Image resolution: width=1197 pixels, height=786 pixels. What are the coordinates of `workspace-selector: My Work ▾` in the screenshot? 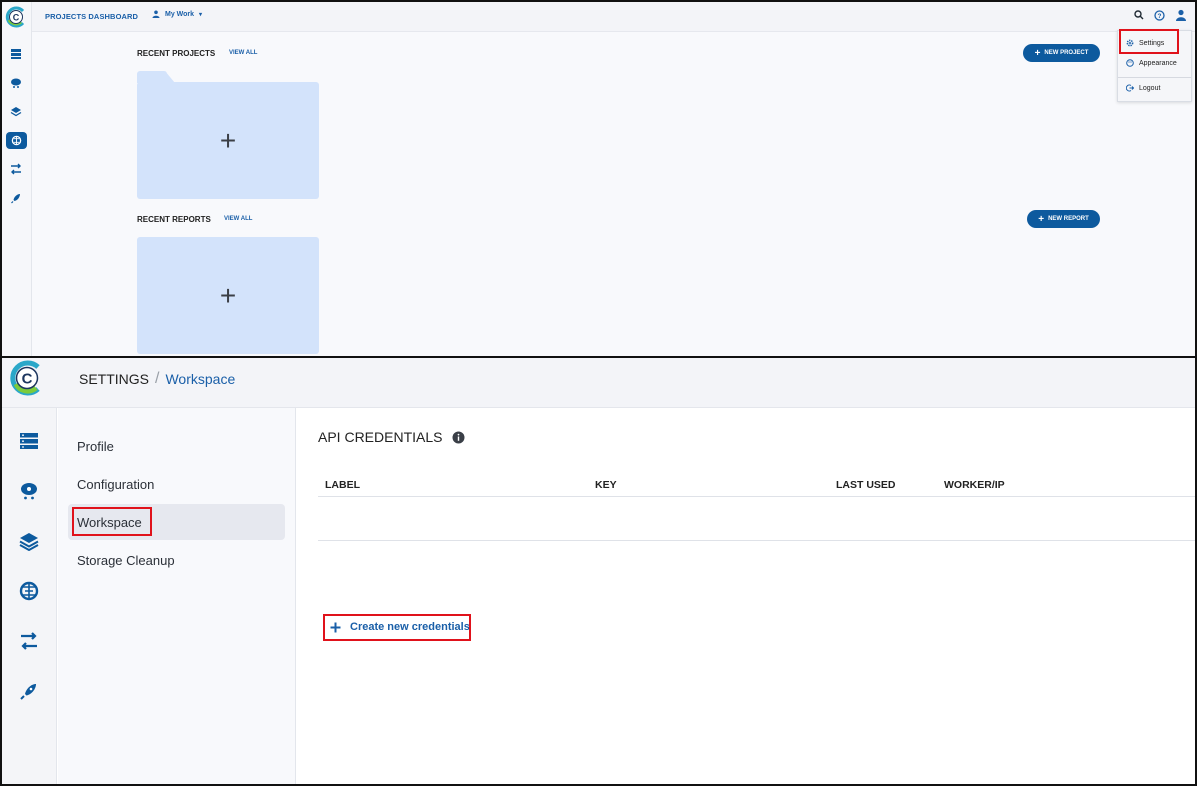 It's located at (177, 14).